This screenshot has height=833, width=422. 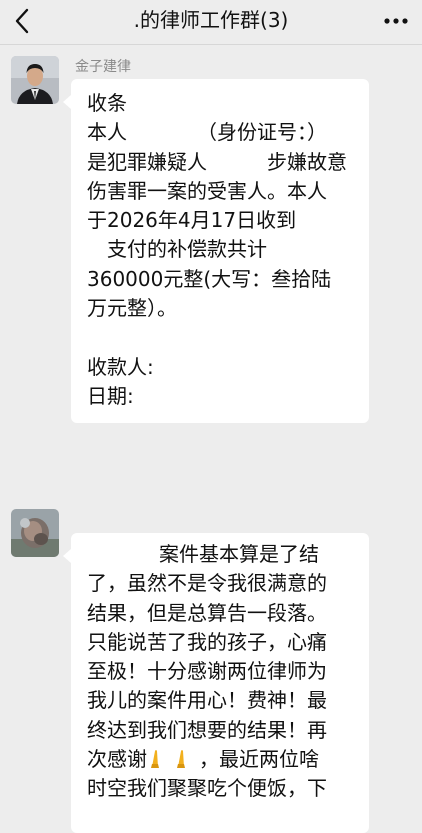 I want to click on message-line: 案件基本算是了结, so click(x=239, y=554).